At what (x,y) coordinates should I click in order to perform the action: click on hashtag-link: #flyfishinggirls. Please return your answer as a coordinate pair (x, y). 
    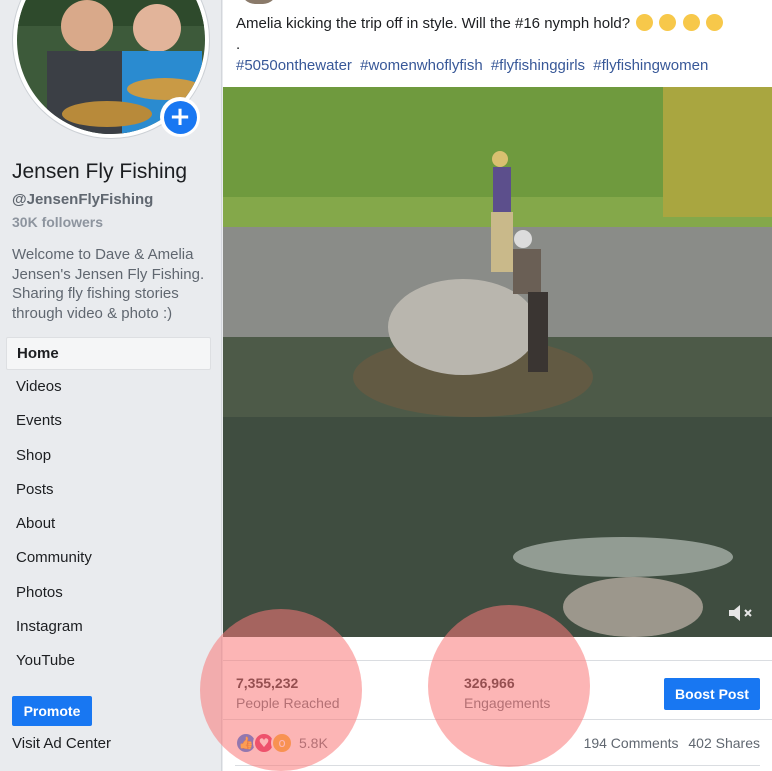
    Looking at the image, I should click on (538, 65).